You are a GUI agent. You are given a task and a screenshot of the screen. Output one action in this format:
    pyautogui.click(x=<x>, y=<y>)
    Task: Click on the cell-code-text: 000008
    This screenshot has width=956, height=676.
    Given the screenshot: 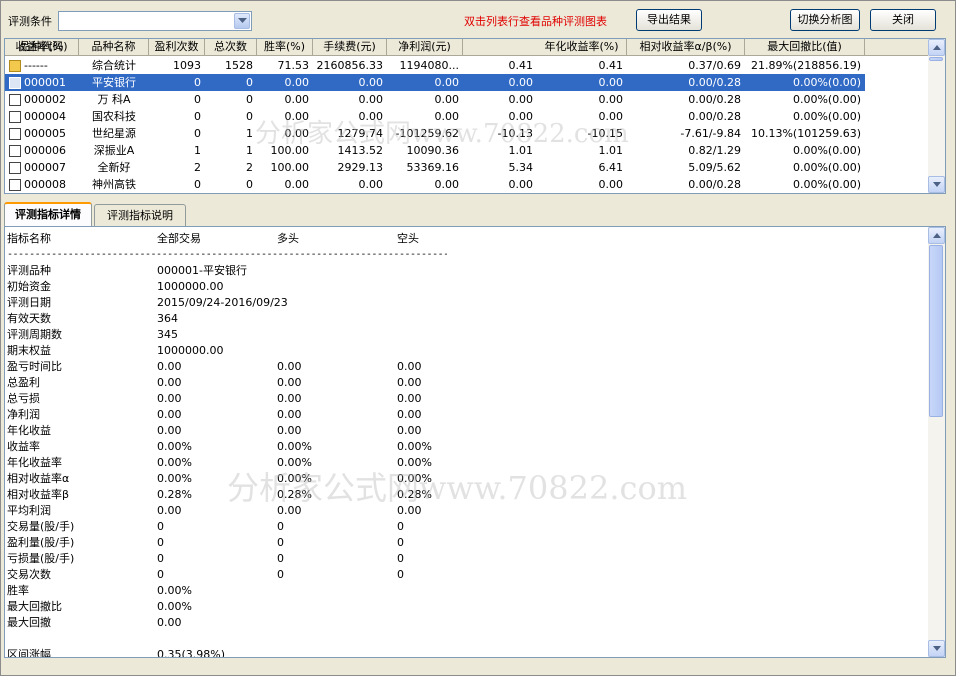 What is the action you would take?
    pyautogui.click(x=45, y=184)
    